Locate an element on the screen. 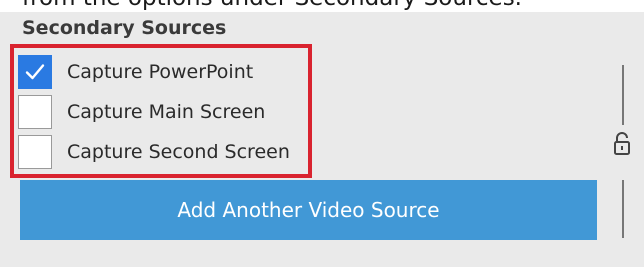  option-label: Capture PowerPoint is located at coordinates (160, 72).